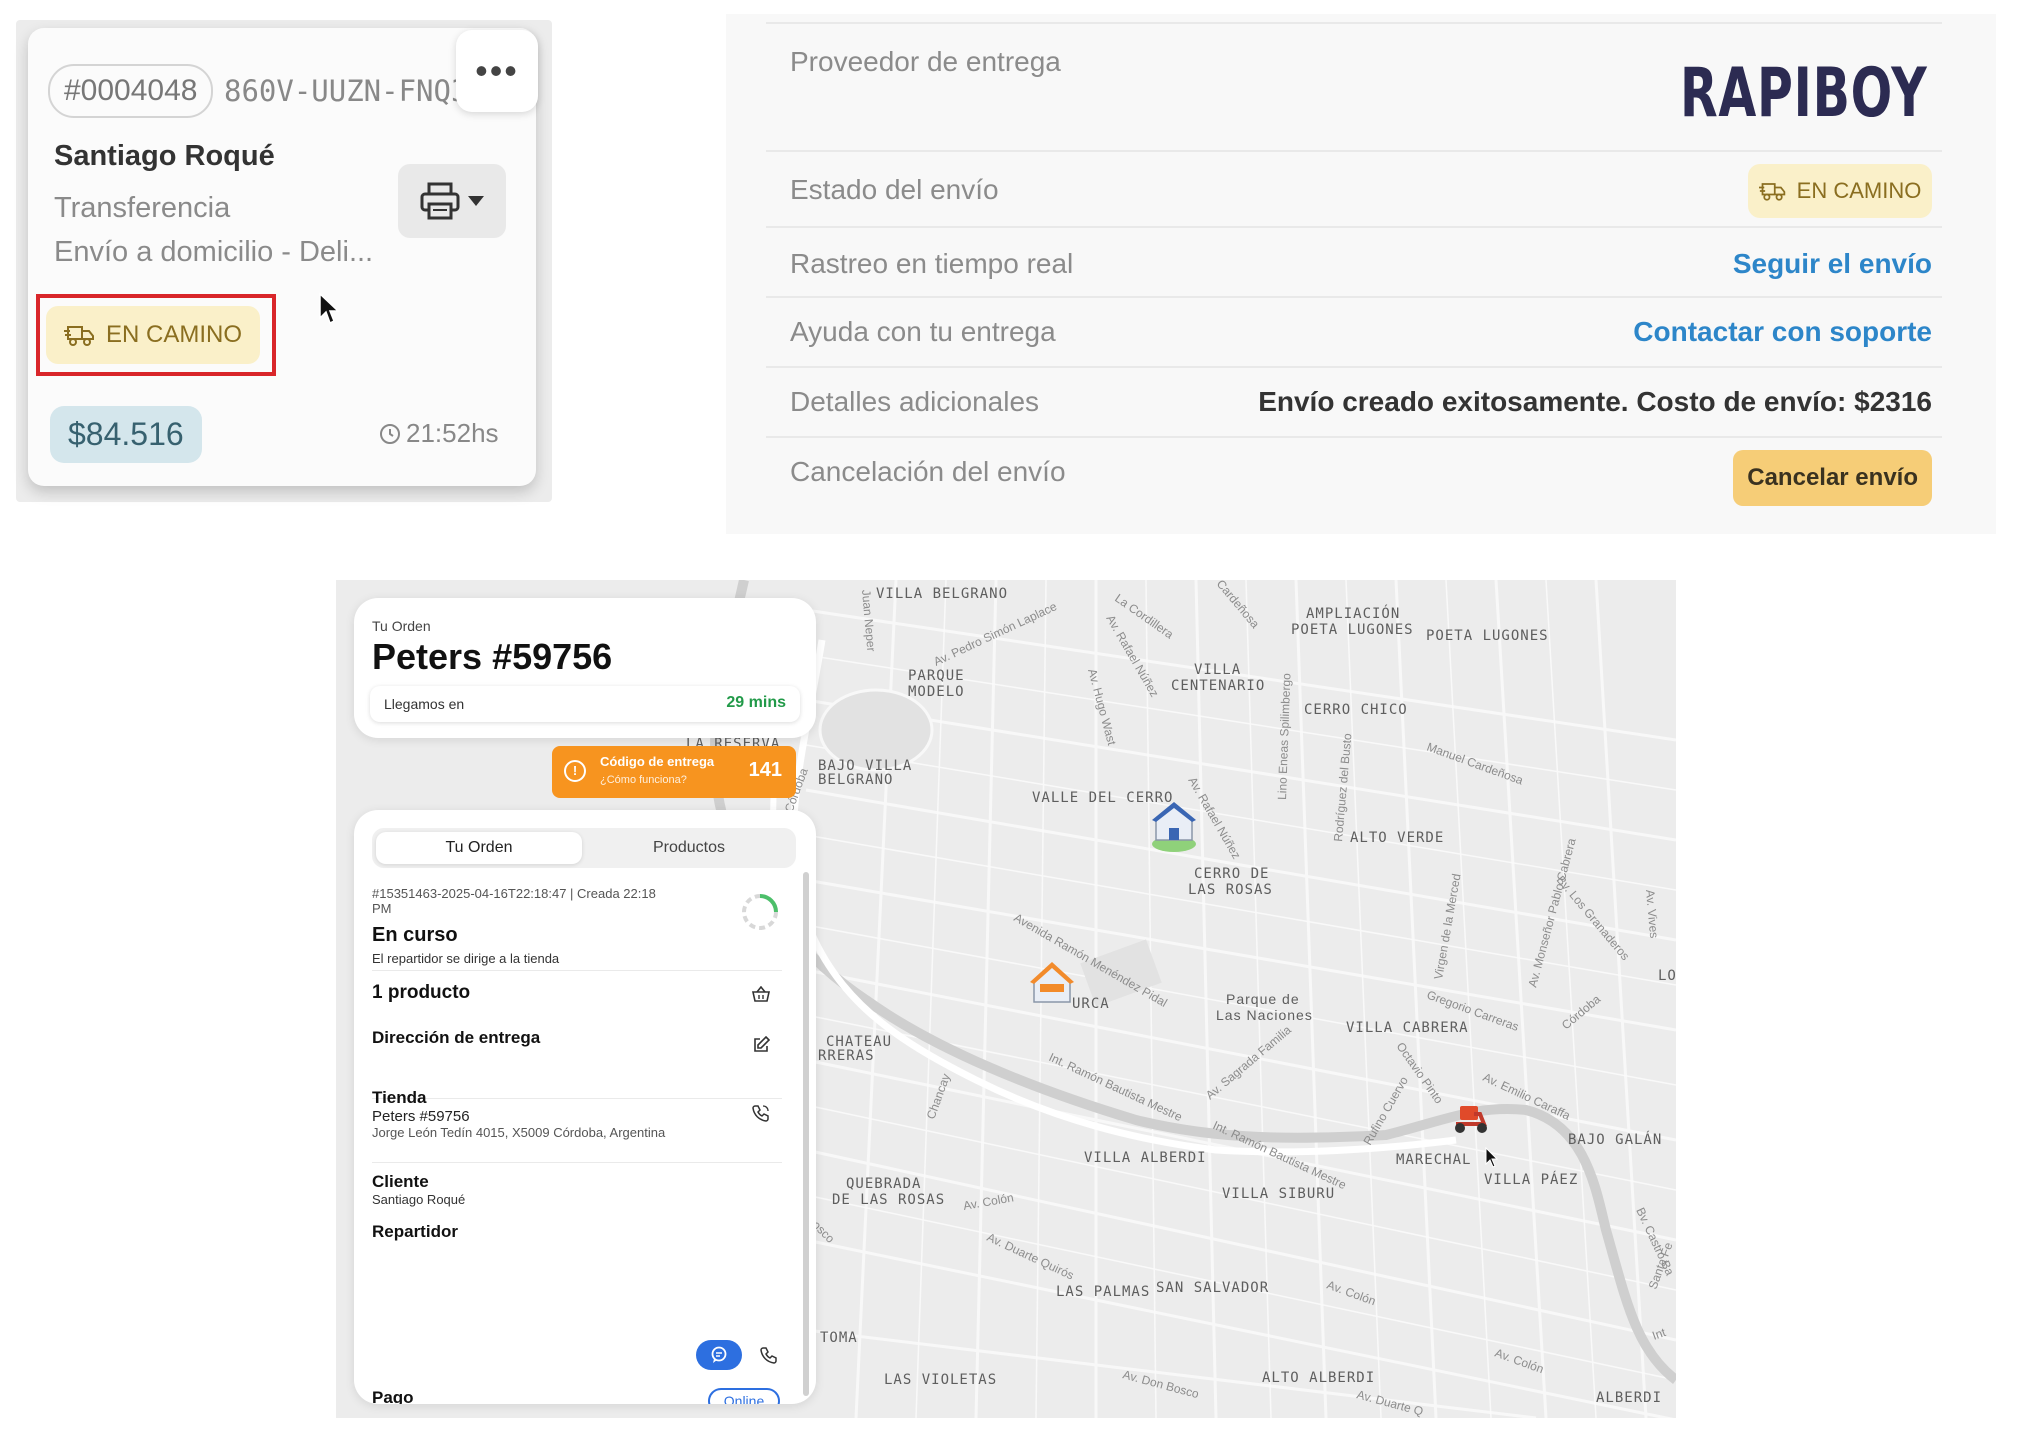 This screenshot has height=1444, width=2024. I want to click on svg-text: VILLA BELGRANO, so click(942, 594).